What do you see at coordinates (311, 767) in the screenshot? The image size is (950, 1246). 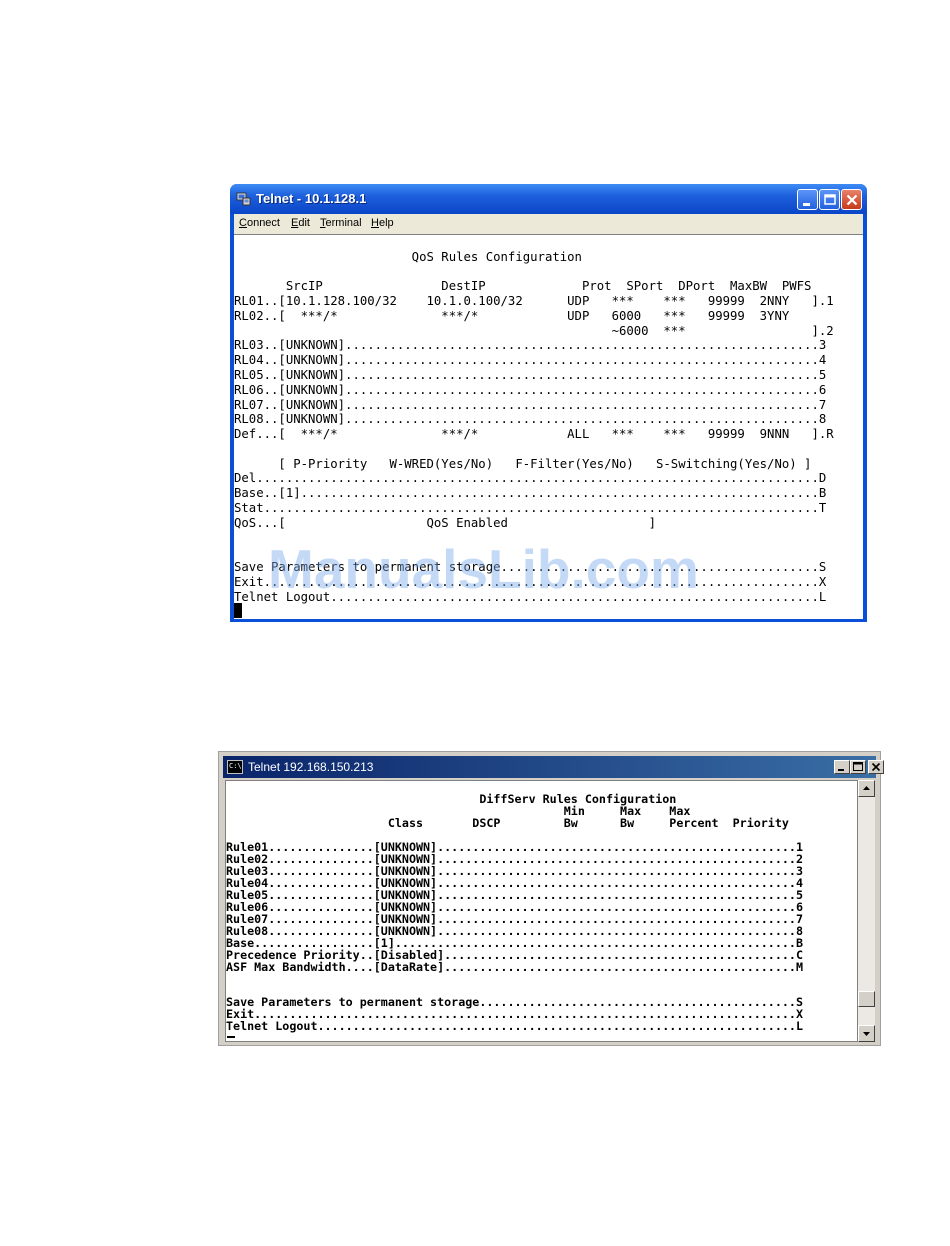 I see `window-2-title: Telnet 192.168.150.213` at bounding box center [311, 767].